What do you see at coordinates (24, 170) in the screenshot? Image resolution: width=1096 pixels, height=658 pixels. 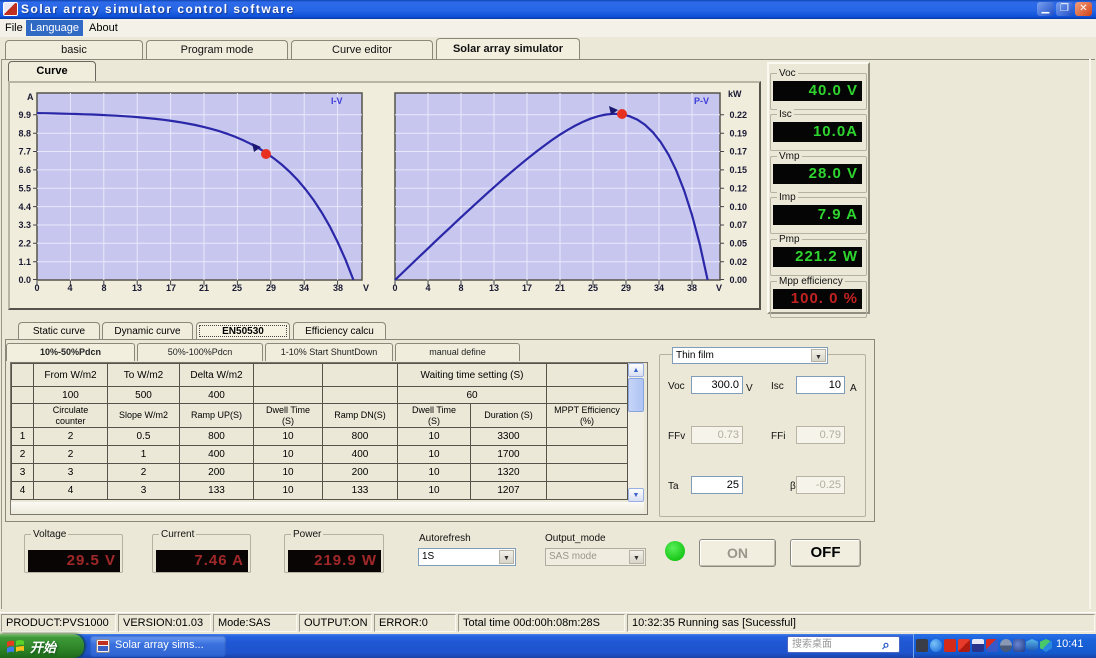 I see `svg-text: 6.6` at bounding box center [24, 170].